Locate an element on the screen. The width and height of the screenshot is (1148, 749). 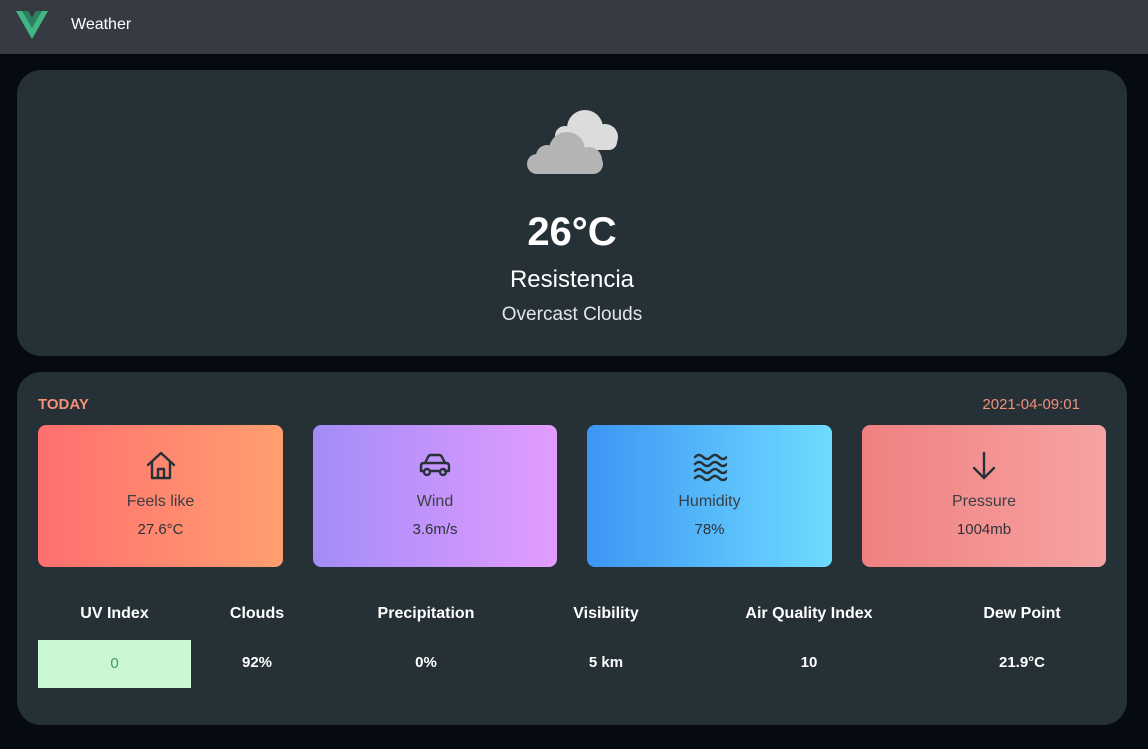
feels-like-card: Feels like 27.6°C is located at coordinates (160, 496).